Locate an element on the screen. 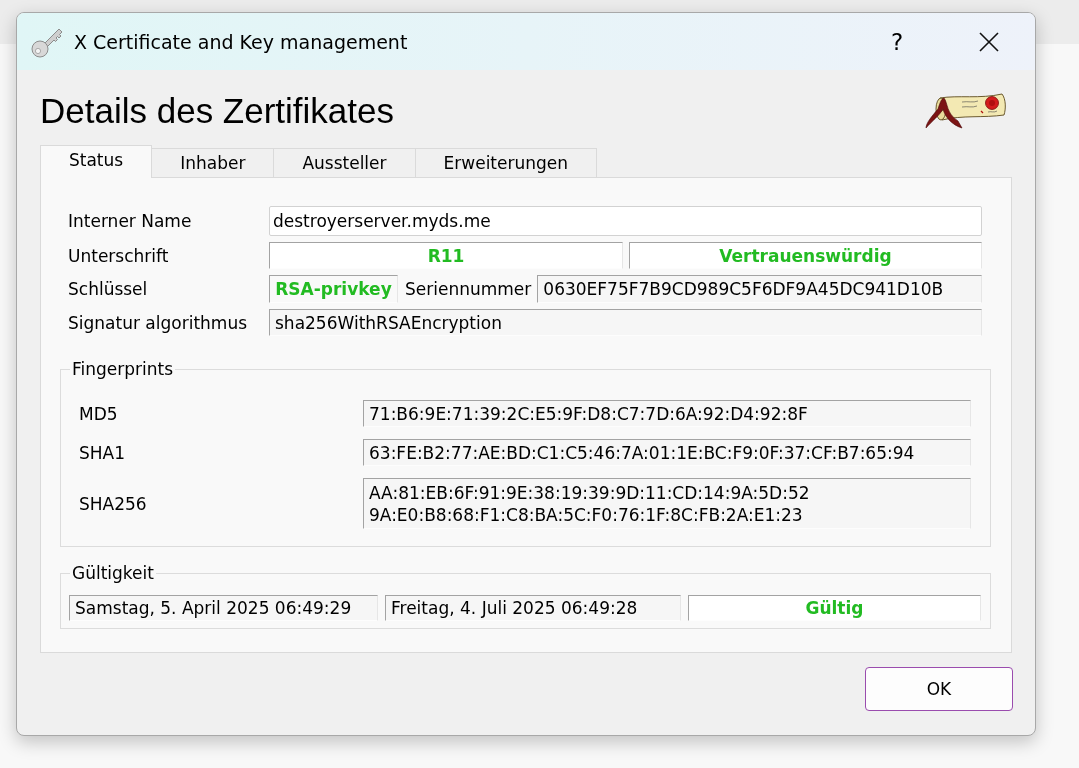 This screenshot has width=1079, height=768. date-field: Samstag, 5. April 2025 06:49:29 is located at coordinates (223, 608).